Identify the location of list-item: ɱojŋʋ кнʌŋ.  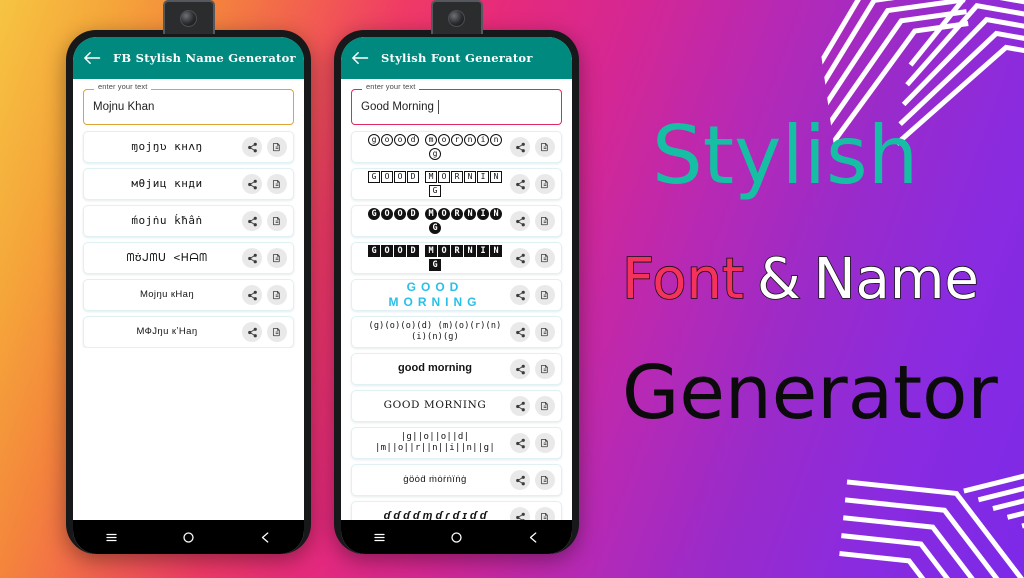
(188, 147).